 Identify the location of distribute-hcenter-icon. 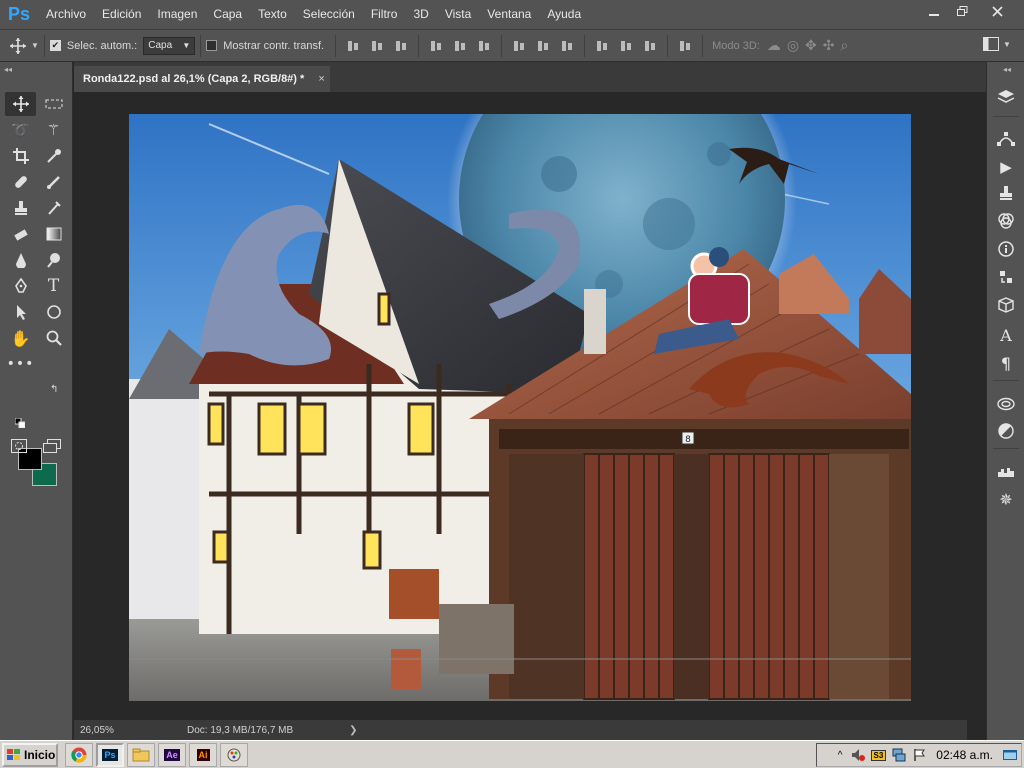
(626, 46).